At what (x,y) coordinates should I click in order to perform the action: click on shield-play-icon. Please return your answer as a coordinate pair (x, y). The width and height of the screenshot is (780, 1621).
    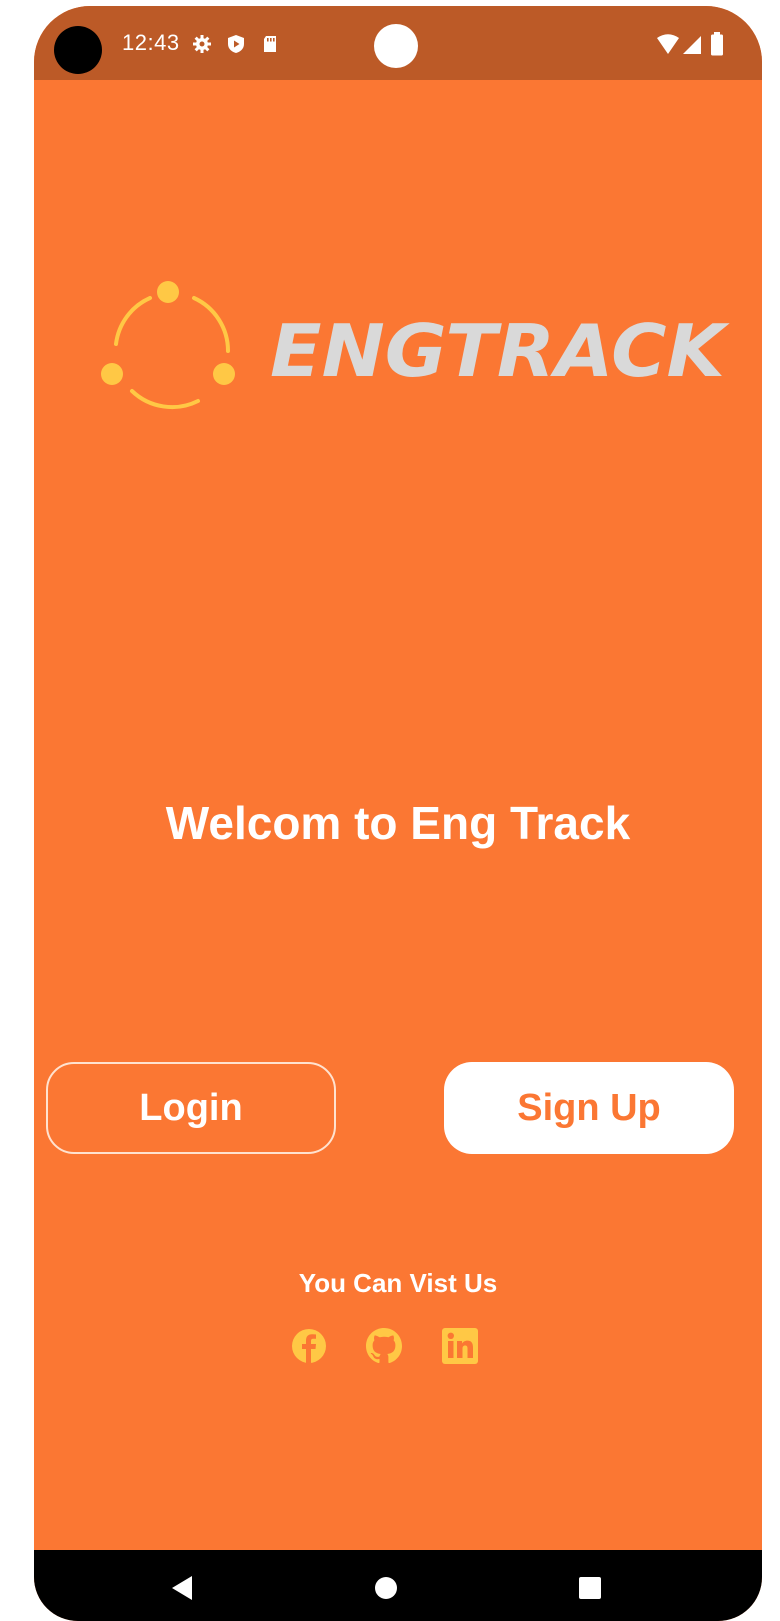
    Looking at the image, I should click on (236, 44).